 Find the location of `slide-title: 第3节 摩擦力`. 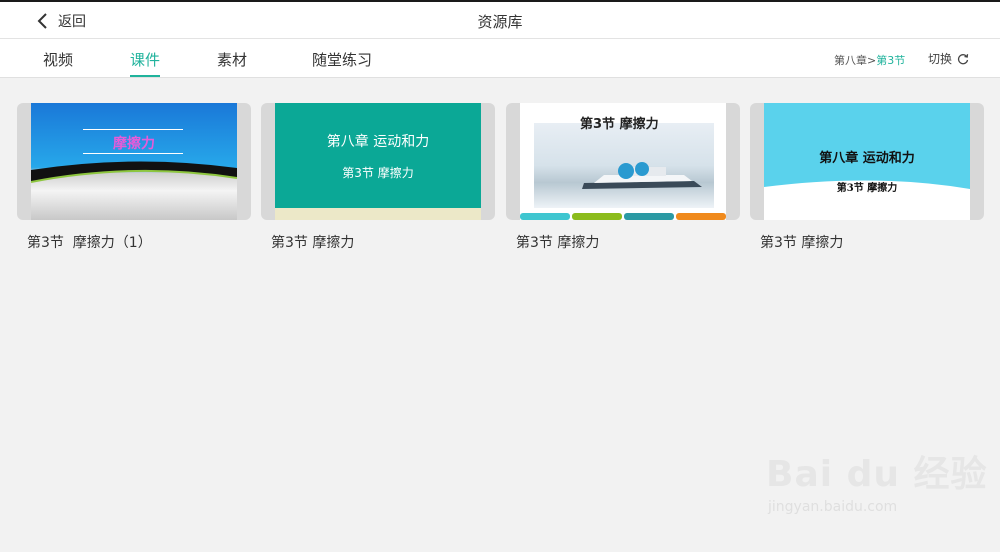

slide-title: 第3节 摩擦力 is located at coordinates (619, 124).